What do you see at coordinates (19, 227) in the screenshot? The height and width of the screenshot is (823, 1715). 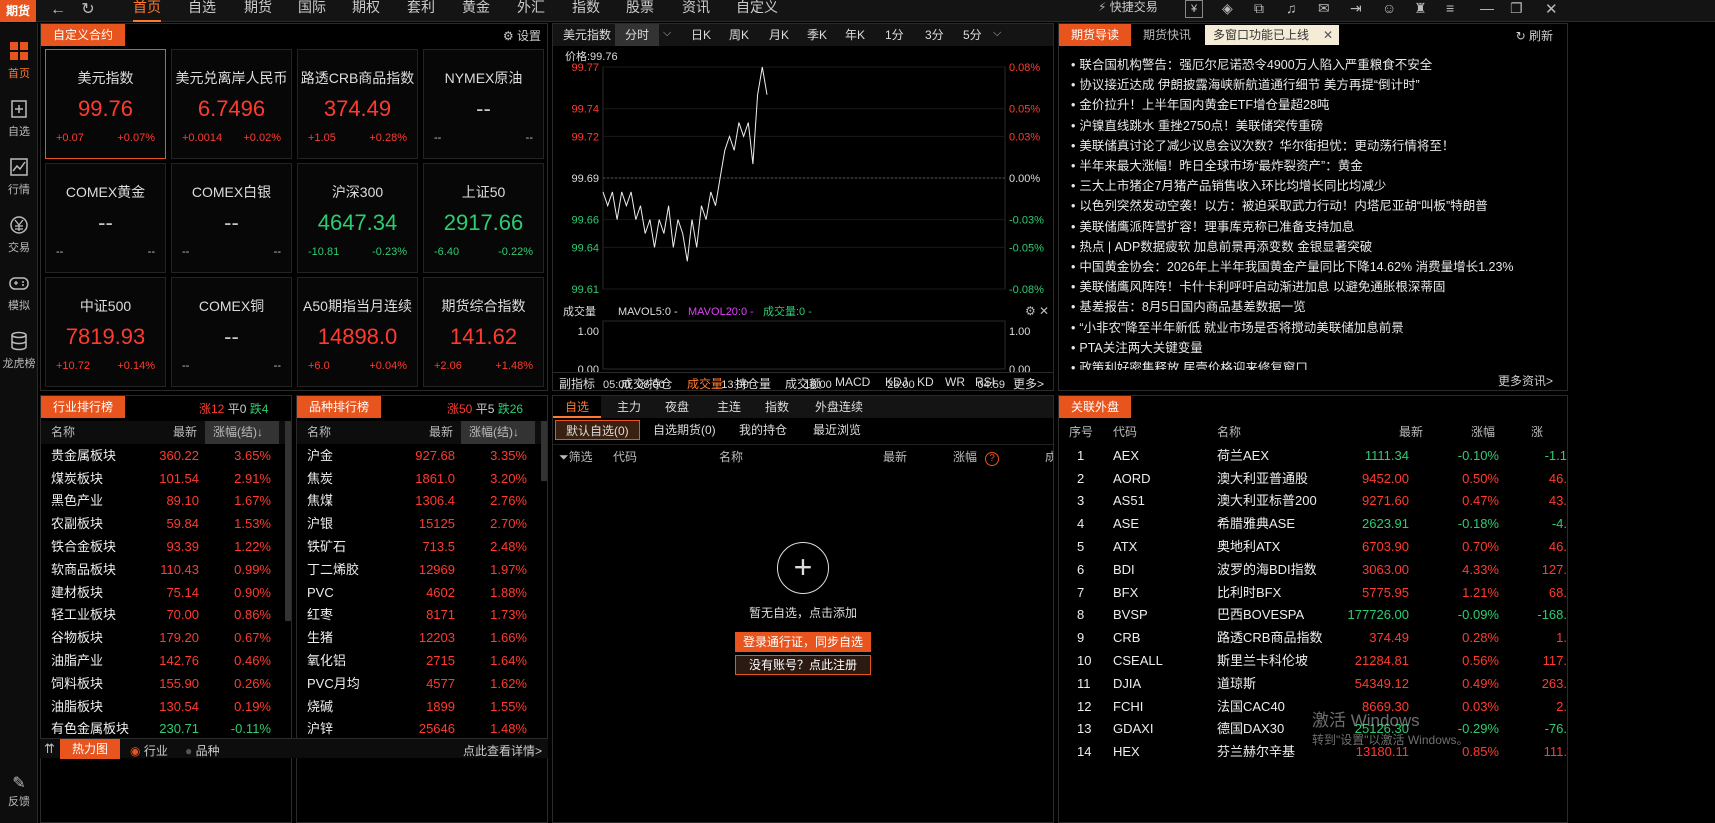 I see `sidebar-item-3: 交易` at bounding box center [19, 227].